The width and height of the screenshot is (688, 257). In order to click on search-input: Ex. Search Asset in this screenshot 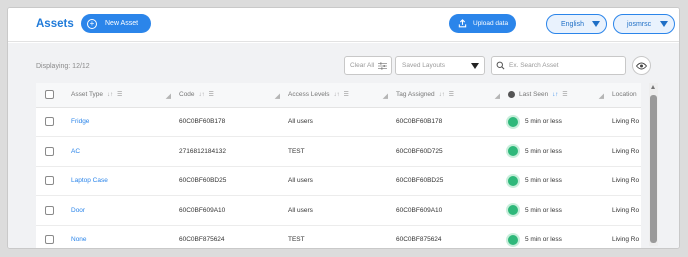, I will do `click(558, 65)`.